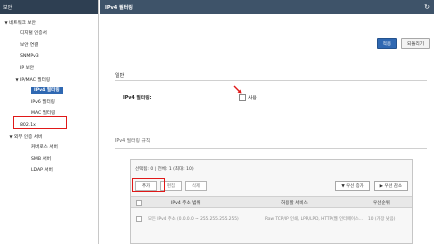 Image resolution: width=434 pixels, height=244 pixels. Describe the element at coordinates (387, 43) in the screenshot. I see `apply-button: 적용` at that location.